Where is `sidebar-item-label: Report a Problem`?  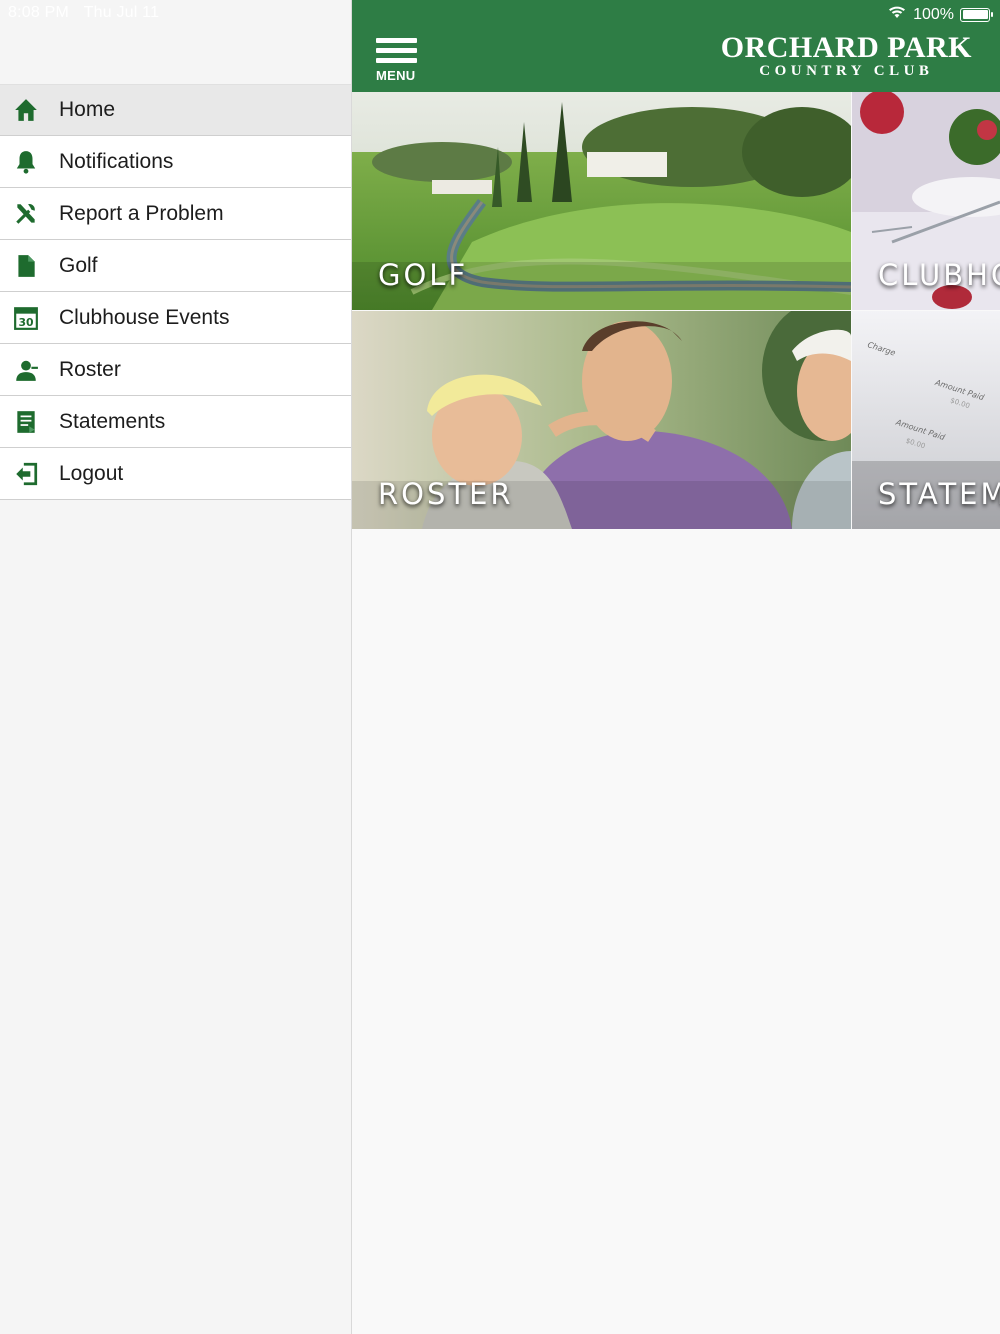
sidebar-item-label: Report a Problem is located at coordinates (141, 213).